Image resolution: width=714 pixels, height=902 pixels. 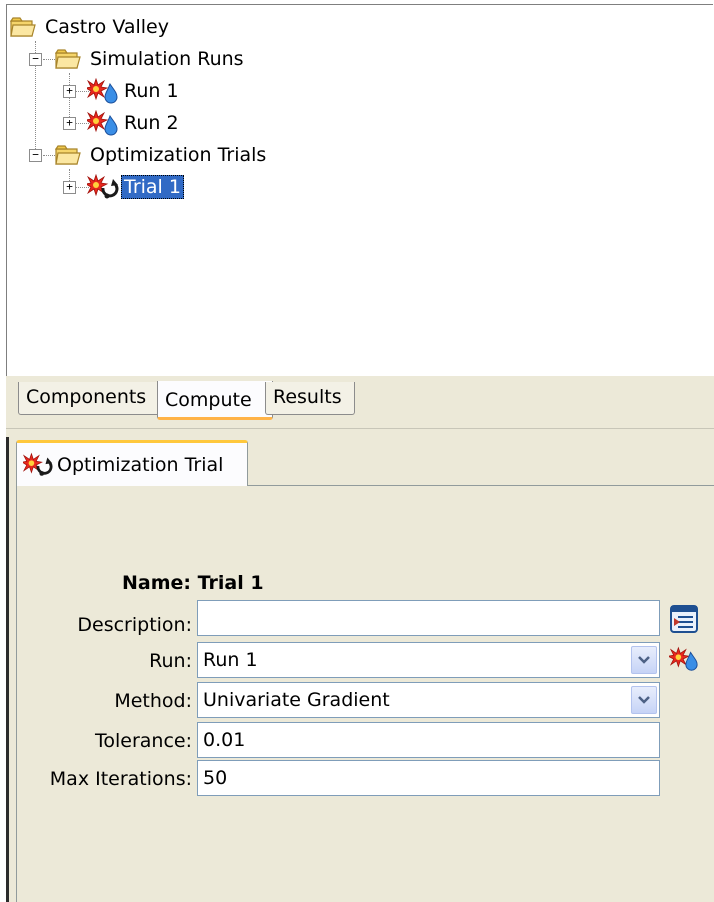 I want to click on max-iterations-label: Max Iterations:, so click(x=120, y=779).